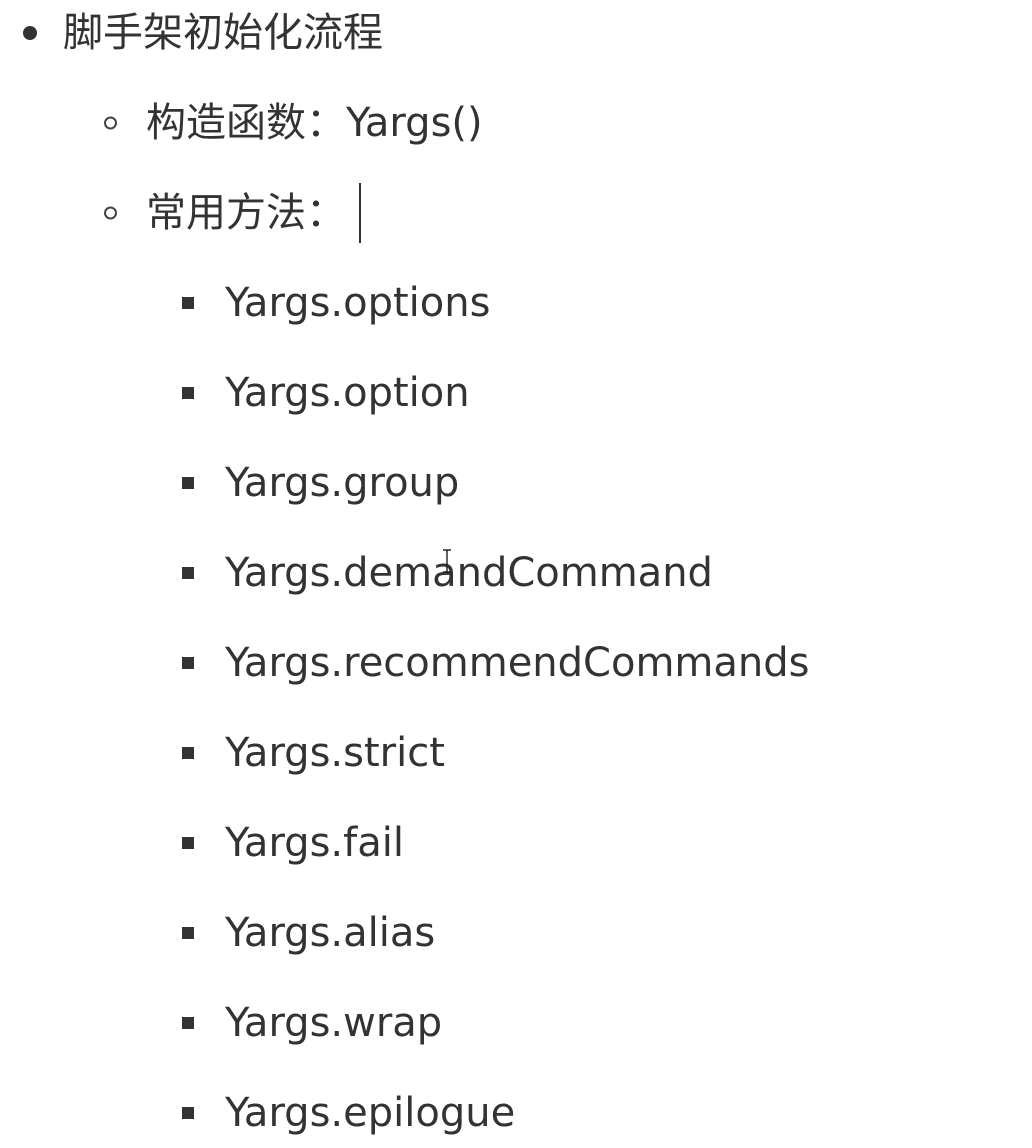 This screenshot has height=1148, width=1032. What do you see at coordinates (516, 213) in the screenshot?
I see `list-item-level2: 常用方法：` at bounding box center [516, 213].